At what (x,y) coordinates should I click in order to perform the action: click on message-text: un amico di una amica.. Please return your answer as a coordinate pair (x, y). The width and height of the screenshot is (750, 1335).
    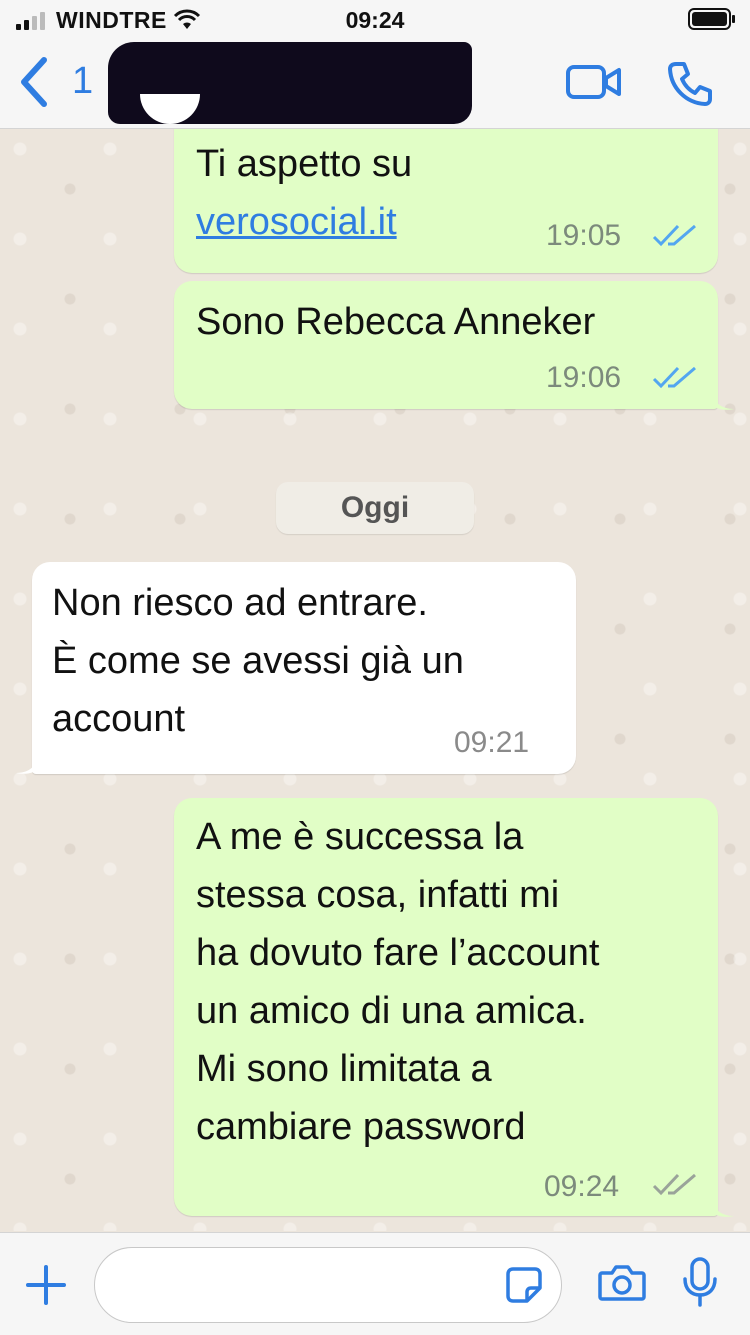
    Looking at the image, I should click on (391, 1011).